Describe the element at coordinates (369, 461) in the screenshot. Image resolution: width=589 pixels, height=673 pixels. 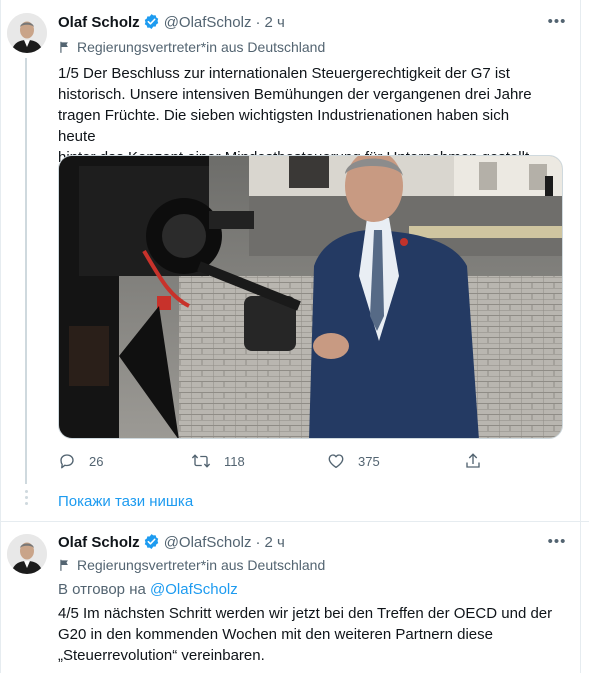
I see `like-count: 375` at that location.